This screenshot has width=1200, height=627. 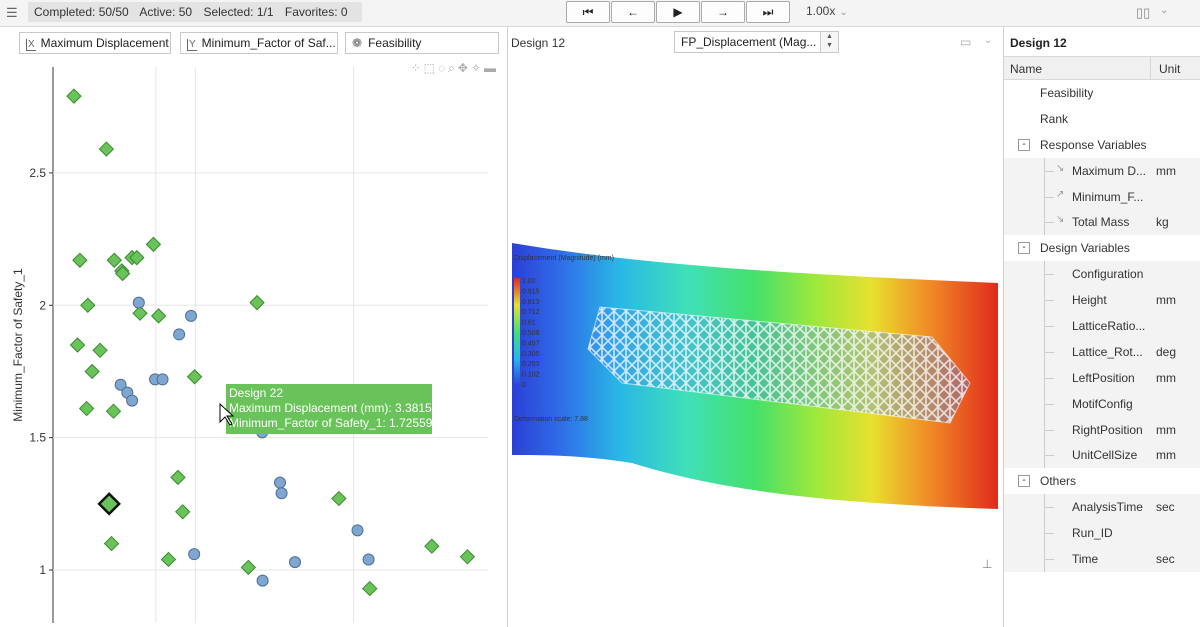 I want to click on spinner-icon: ▲ ▼, so click(x=829, y=42).